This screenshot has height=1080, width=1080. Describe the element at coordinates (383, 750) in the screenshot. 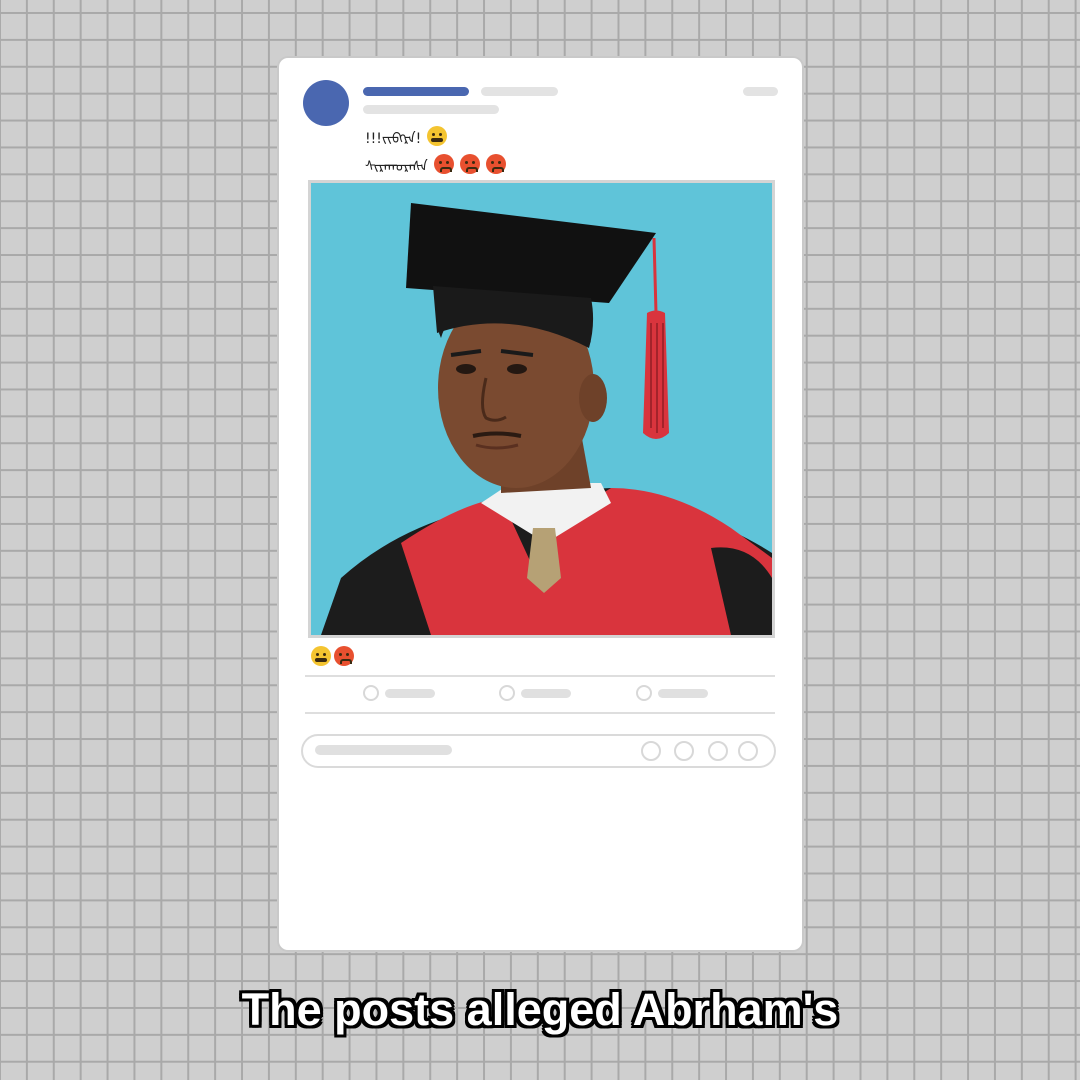

I see `comment-placeholder-bar` at that location.